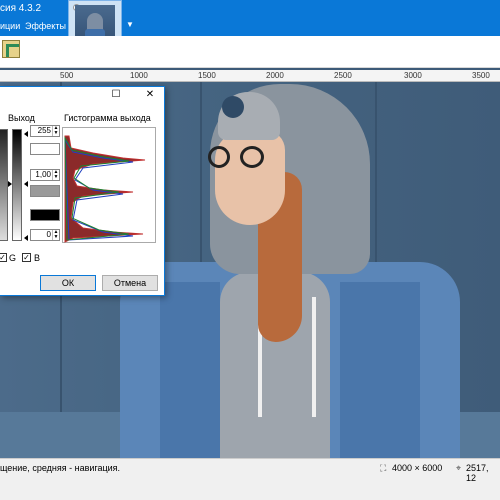  Describe the element at coordinates (82, 97) in the screenshot. I see `dialog-titlebar: ☐ ✕` at that location.